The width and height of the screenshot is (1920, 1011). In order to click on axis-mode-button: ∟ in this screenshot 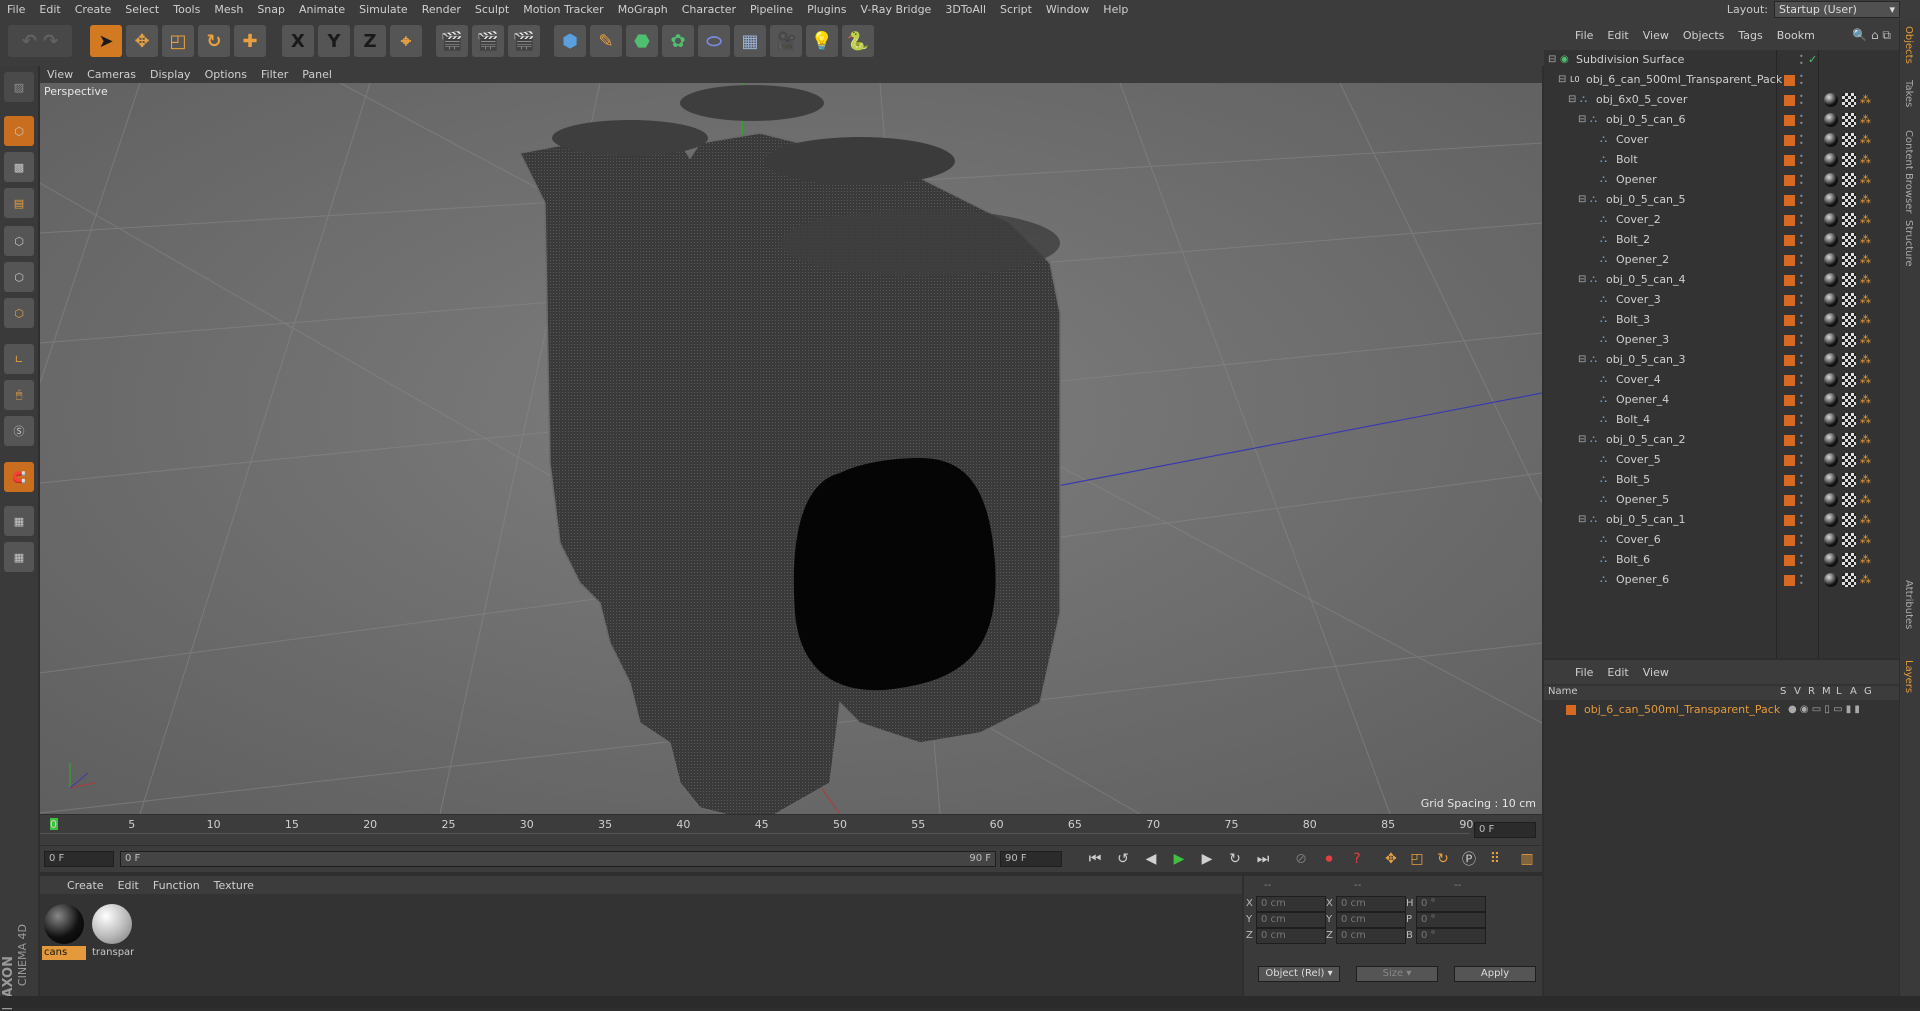, I will do `click(19, 359)`.